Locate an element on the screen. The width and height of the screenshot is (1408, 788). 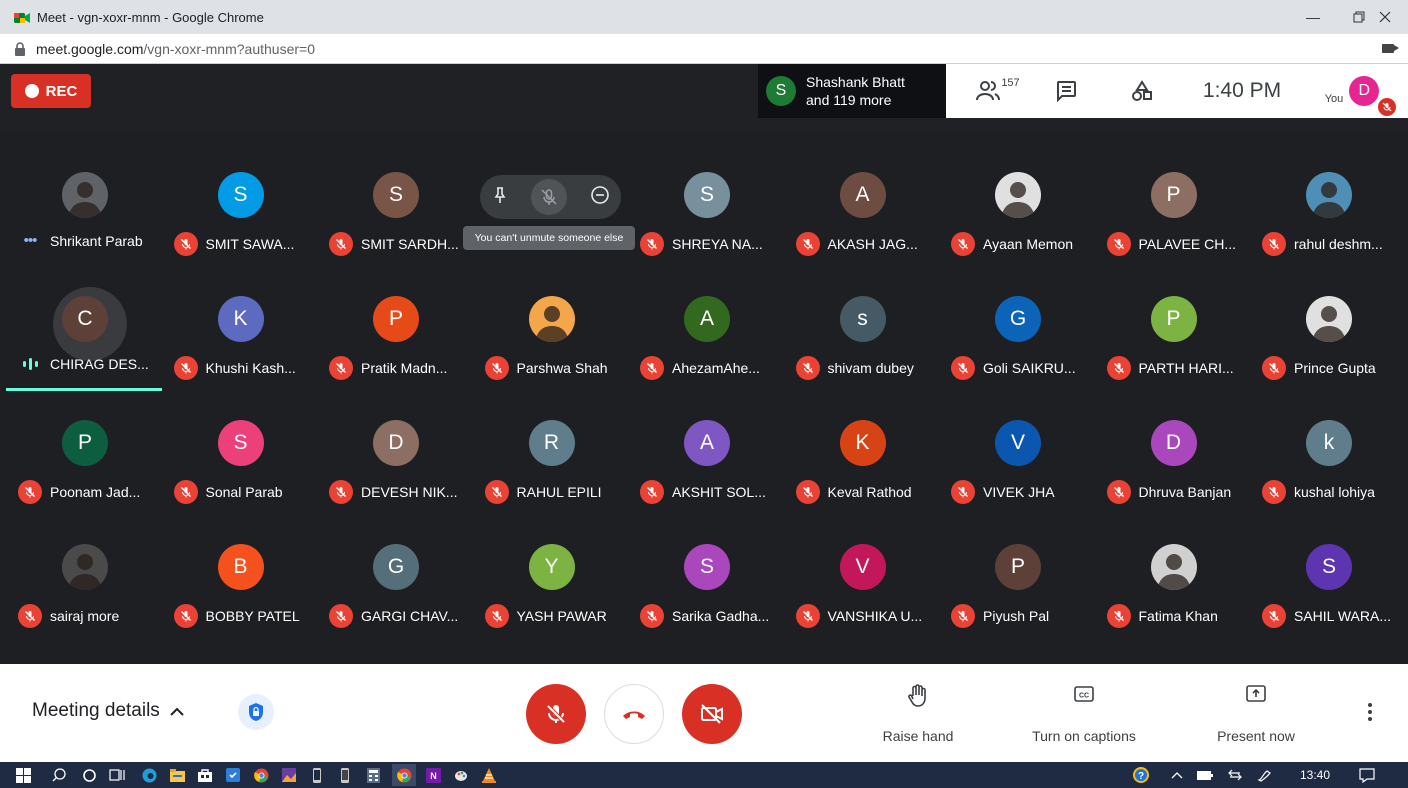
hang-up-icon is located at coordinates (634, 715).